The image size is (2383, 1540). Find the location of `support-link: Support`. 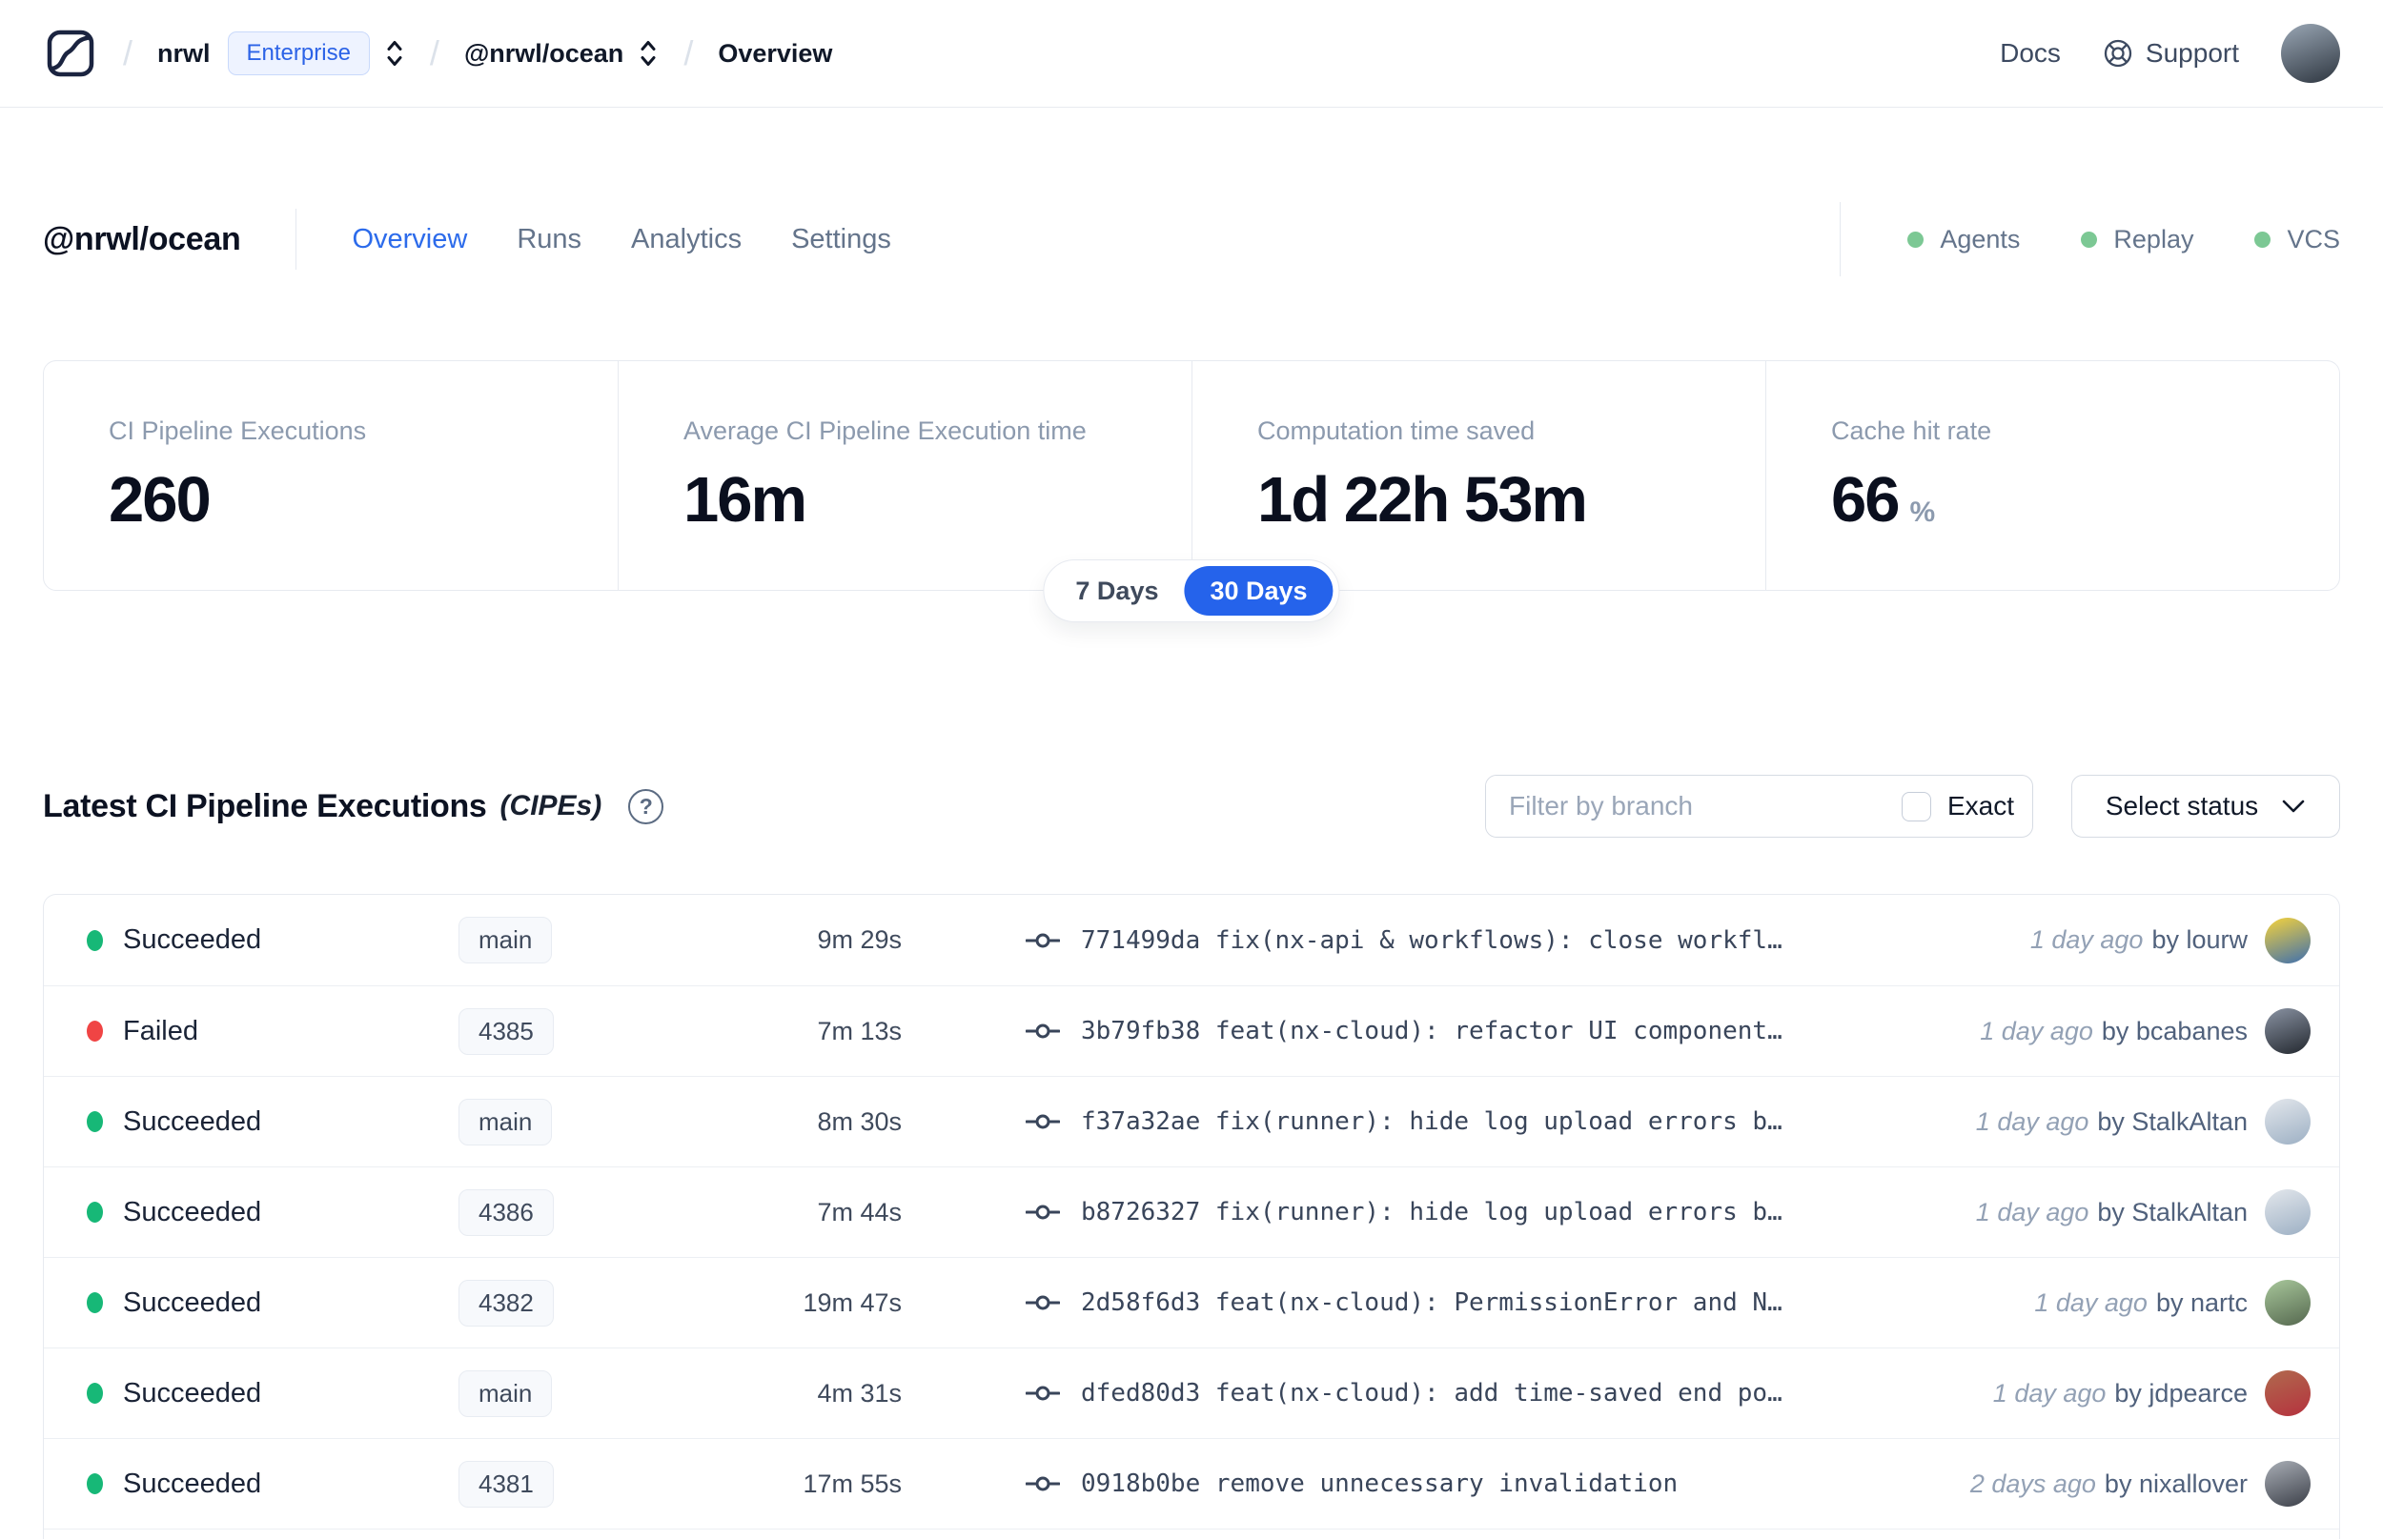

support-link: Support is located at coordinates (2171, 53).